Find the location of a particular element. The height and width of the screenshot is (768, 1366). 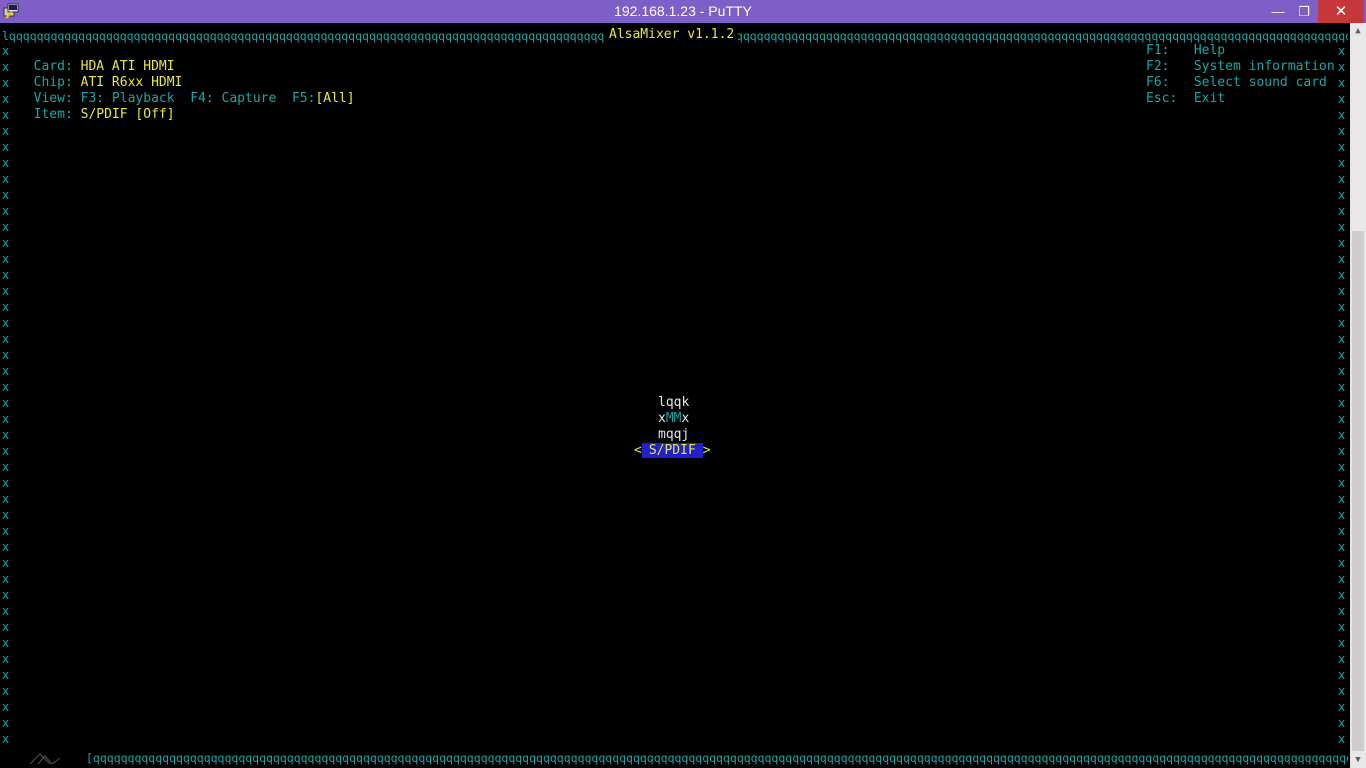

item-value: S/PDIF [Off] is located at coordinates (127, 114).